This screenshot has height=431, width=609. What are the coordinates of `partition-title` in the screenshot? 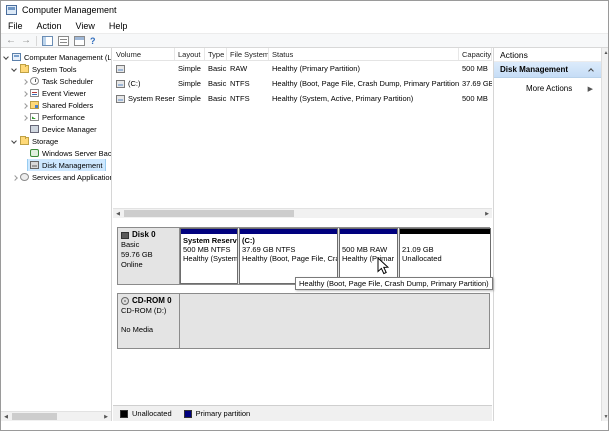 It's located at (368, 240).